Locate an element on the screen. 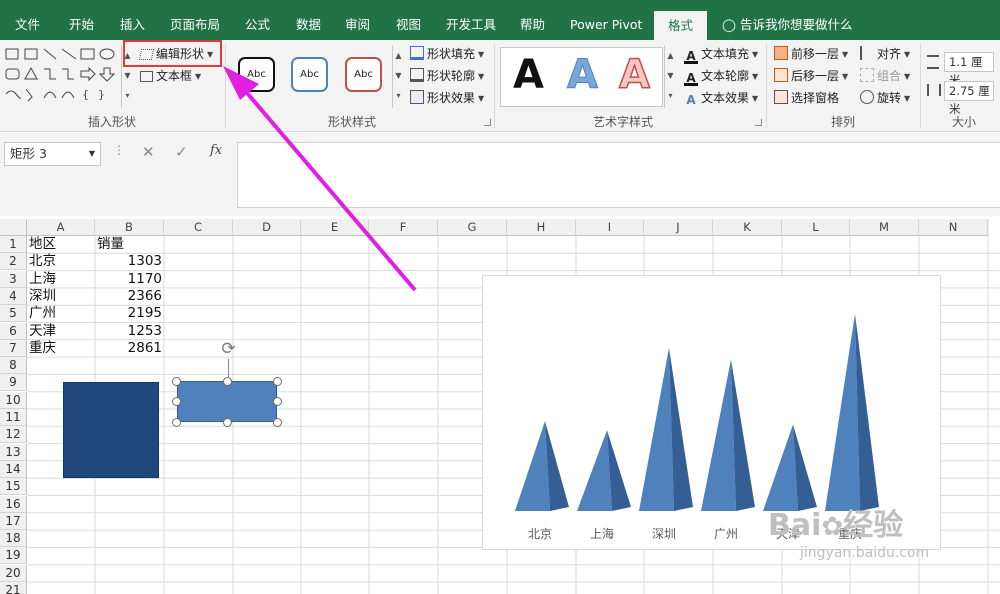  group-button: 组合 ▼ is located at coordinates (885, 76).